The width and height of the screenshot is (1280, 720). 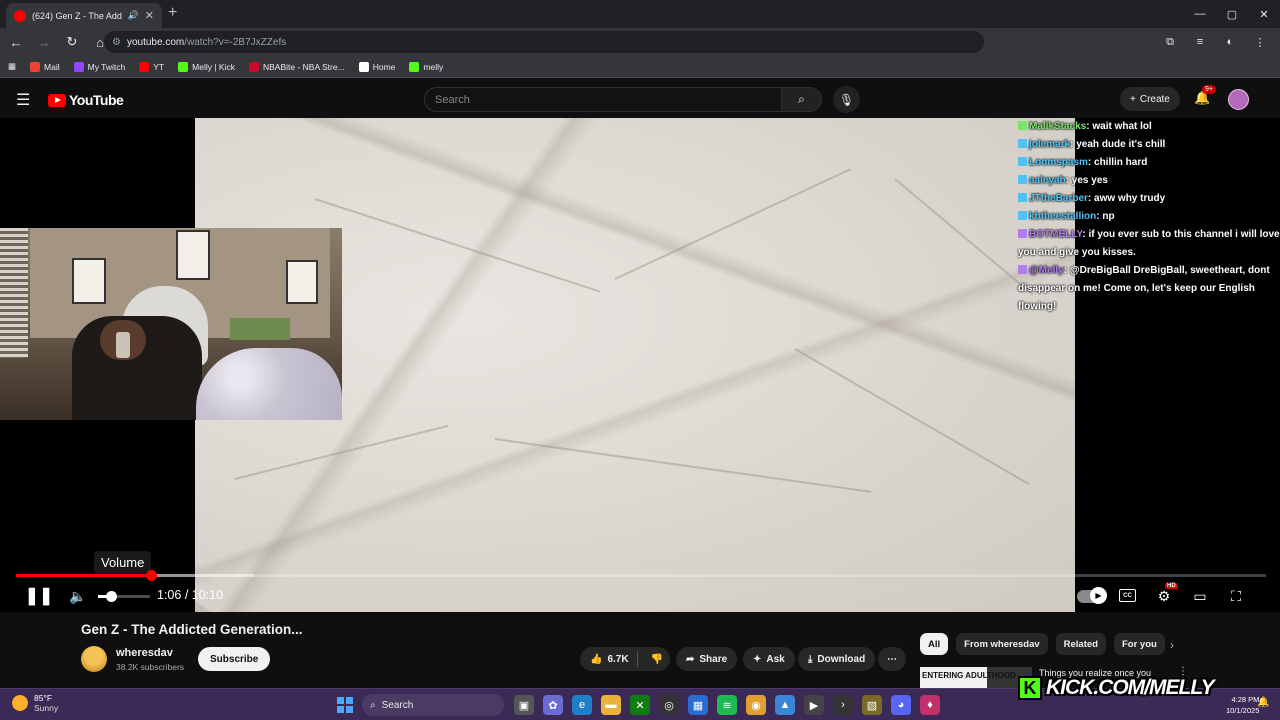 What do you see at coordinates (1200, 14) in the screenshot?
I see `minimize-icon: —` at bounding box center [1200, 14].